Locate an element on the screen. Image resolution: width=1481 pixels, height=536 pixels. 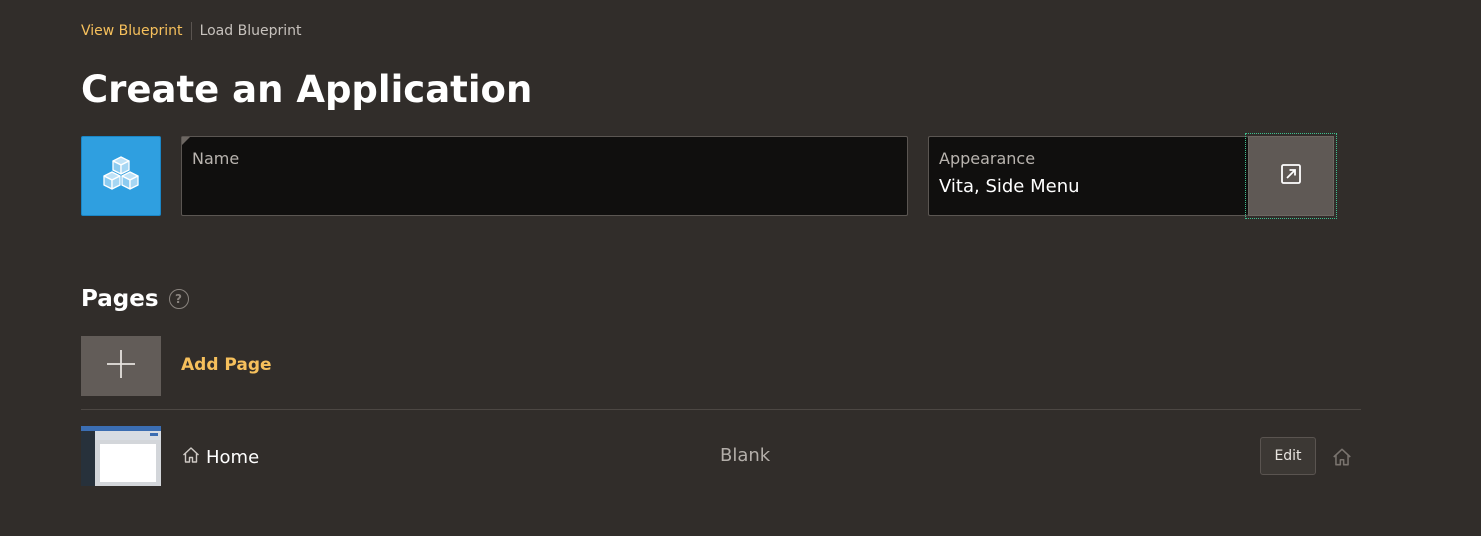
page-name-text: Home is located at coordinates (233, 457).